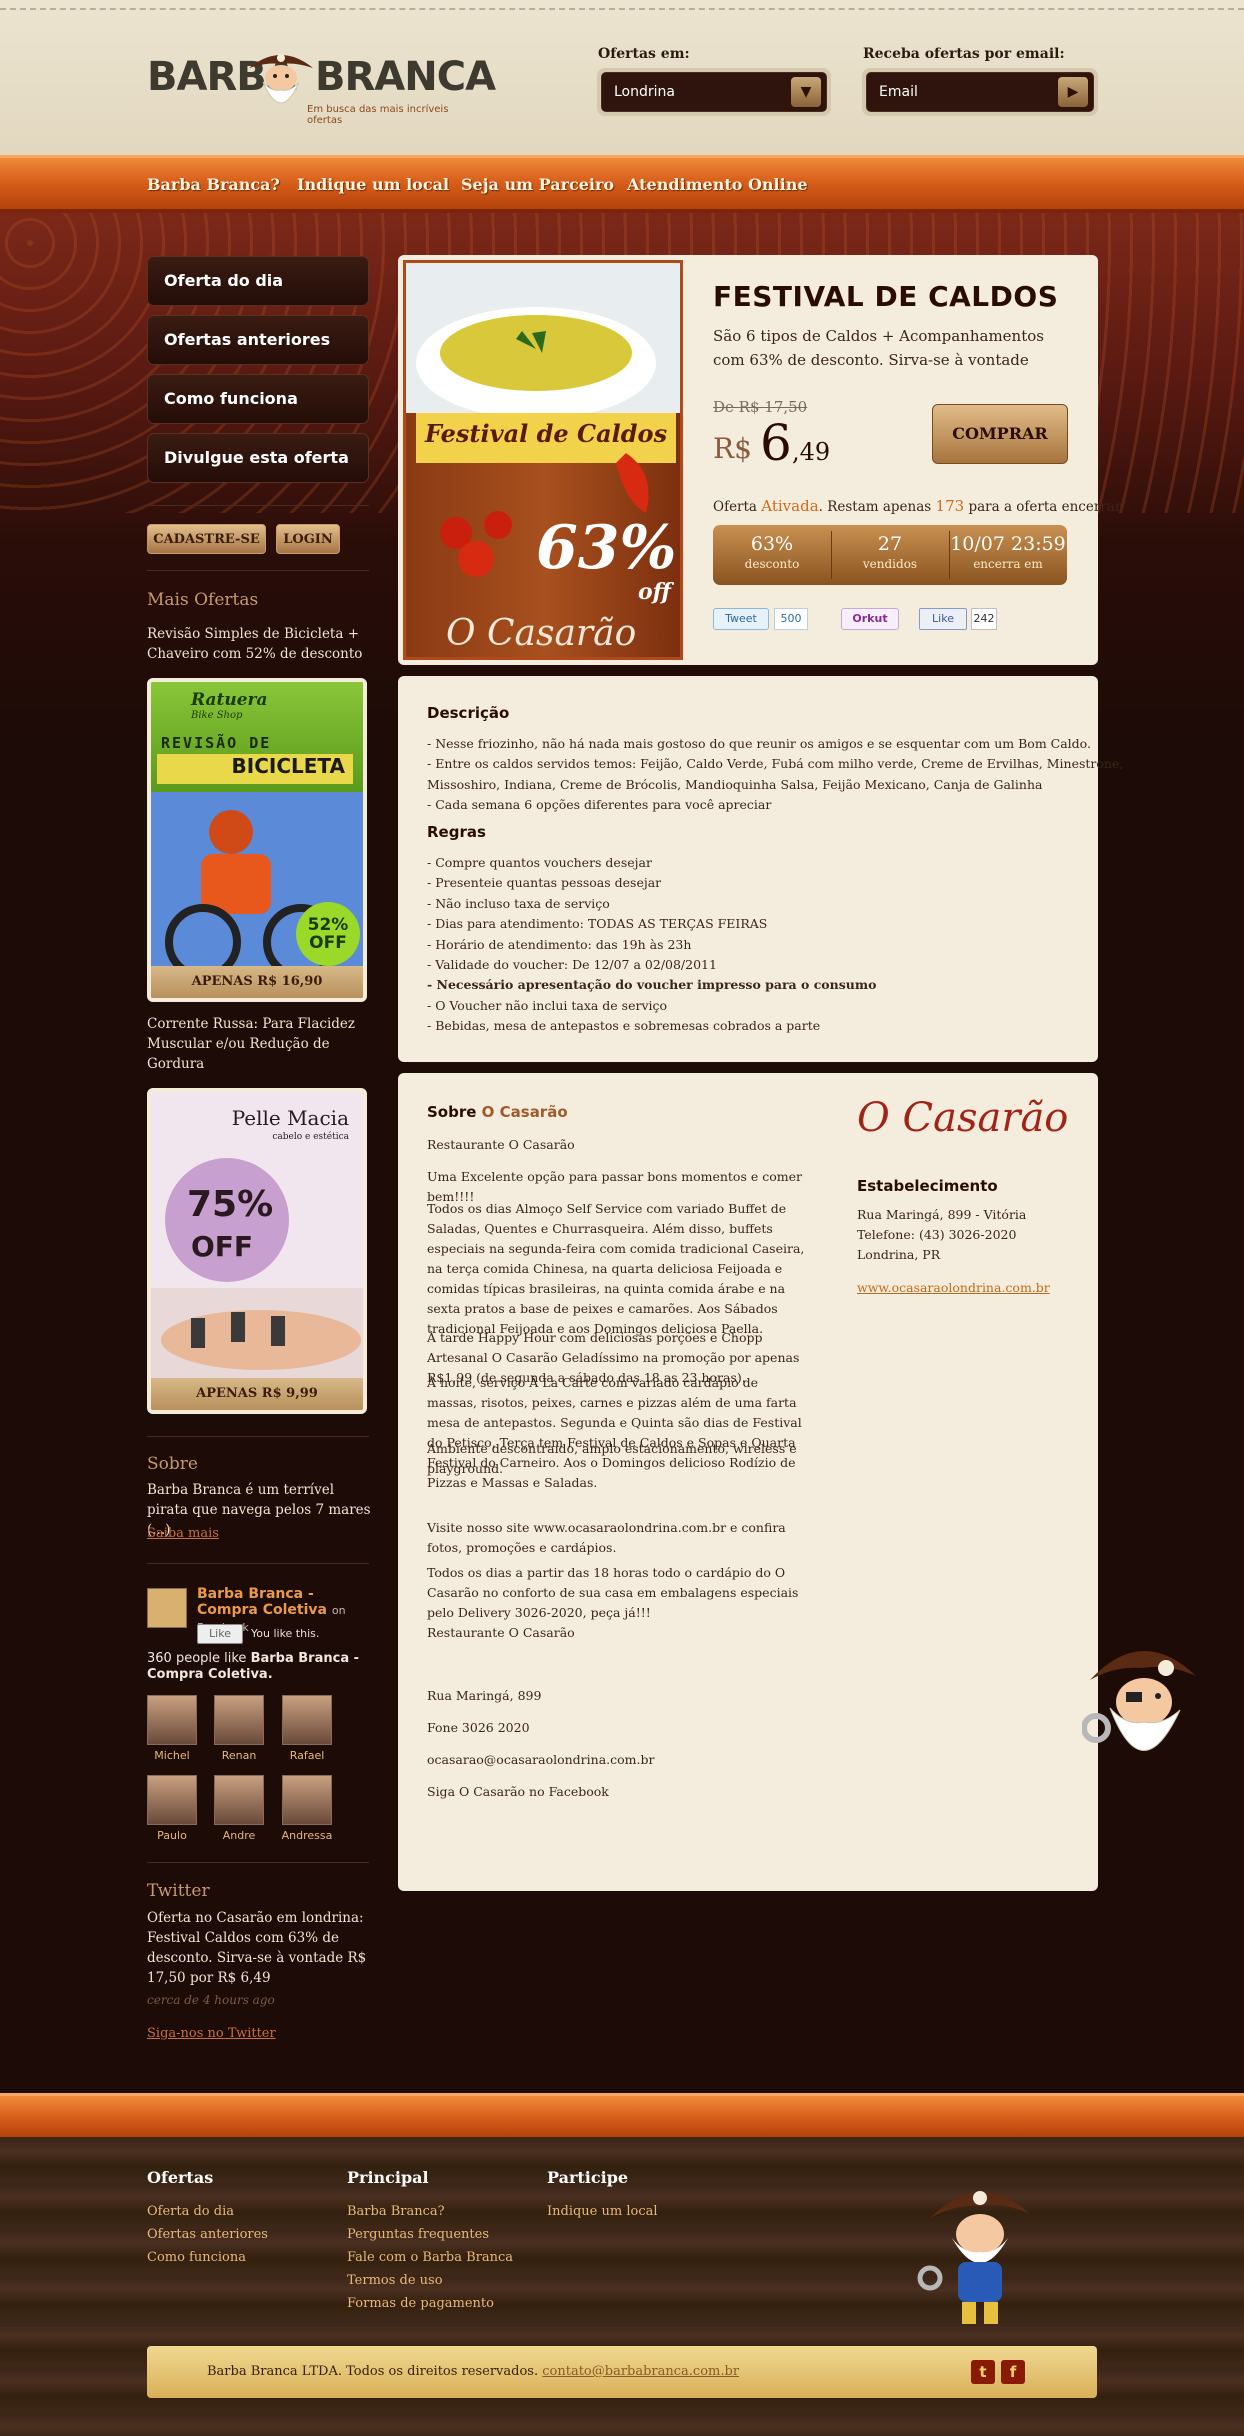  I want to click on about-title-pre: Sobre, so click(452, 1112).